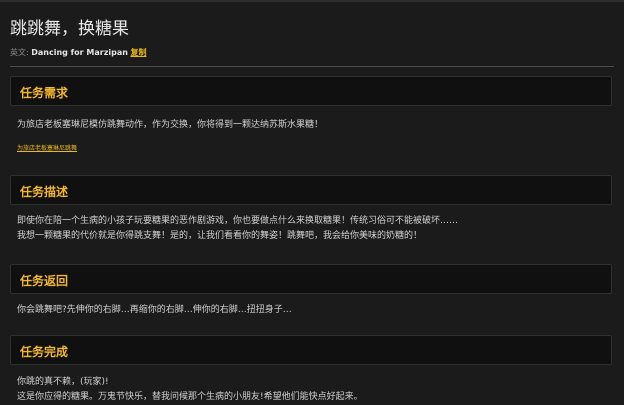 The image size is (624, 405). Describe the element at coordinates (44, 352) in the screenshot. I see `section-title: 任务完成` at that location.